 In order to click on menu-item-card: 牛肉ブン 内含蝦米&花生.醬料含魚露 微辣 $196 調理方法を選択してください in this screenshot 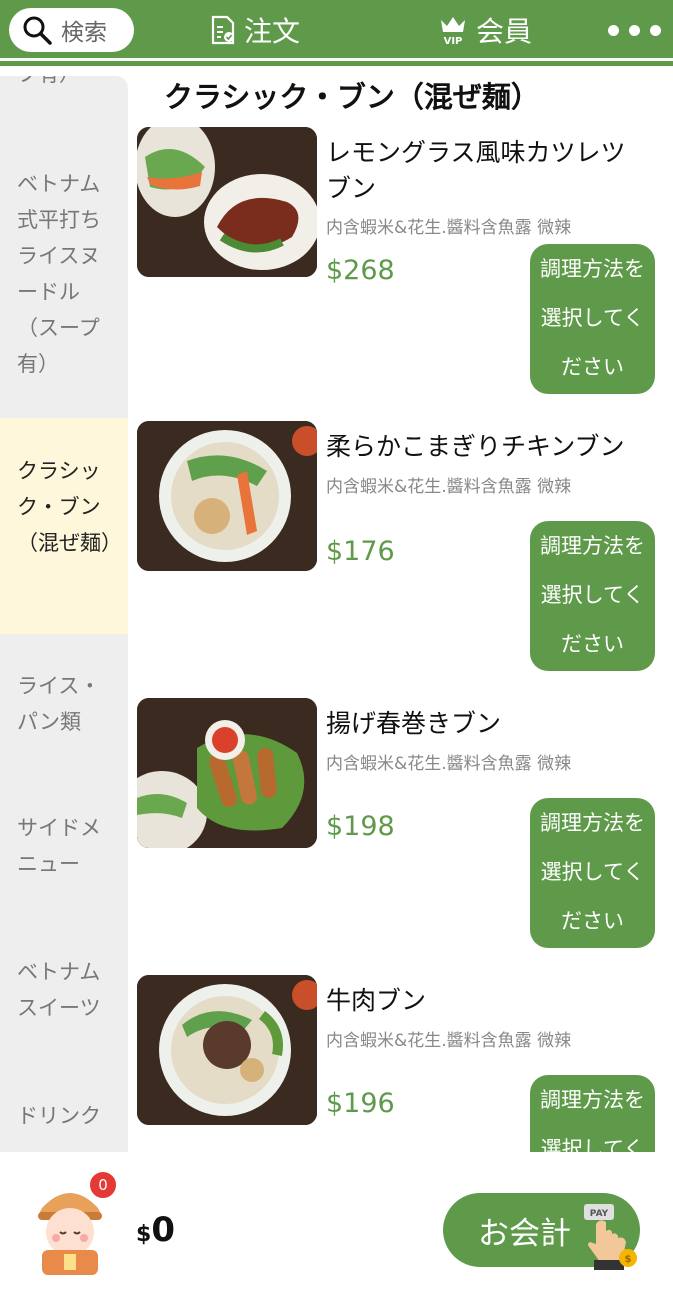, I will do `click(400, 1063)`.